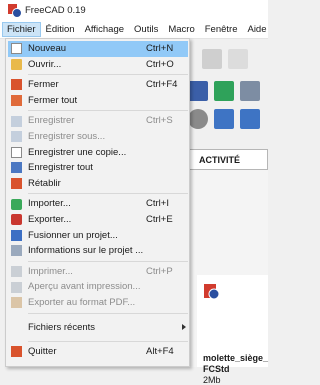 The width and height of the screenshot is (320, 385). I want to click on menu-edition: Édition, so click(60, 29).